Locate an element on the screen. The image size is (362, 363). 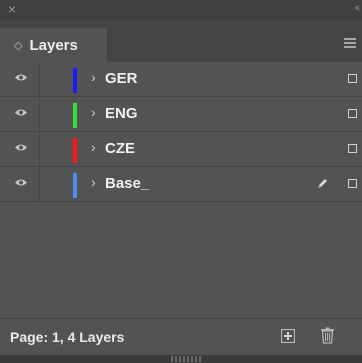
tab-label: Layers is located at coordinates (53, 45).